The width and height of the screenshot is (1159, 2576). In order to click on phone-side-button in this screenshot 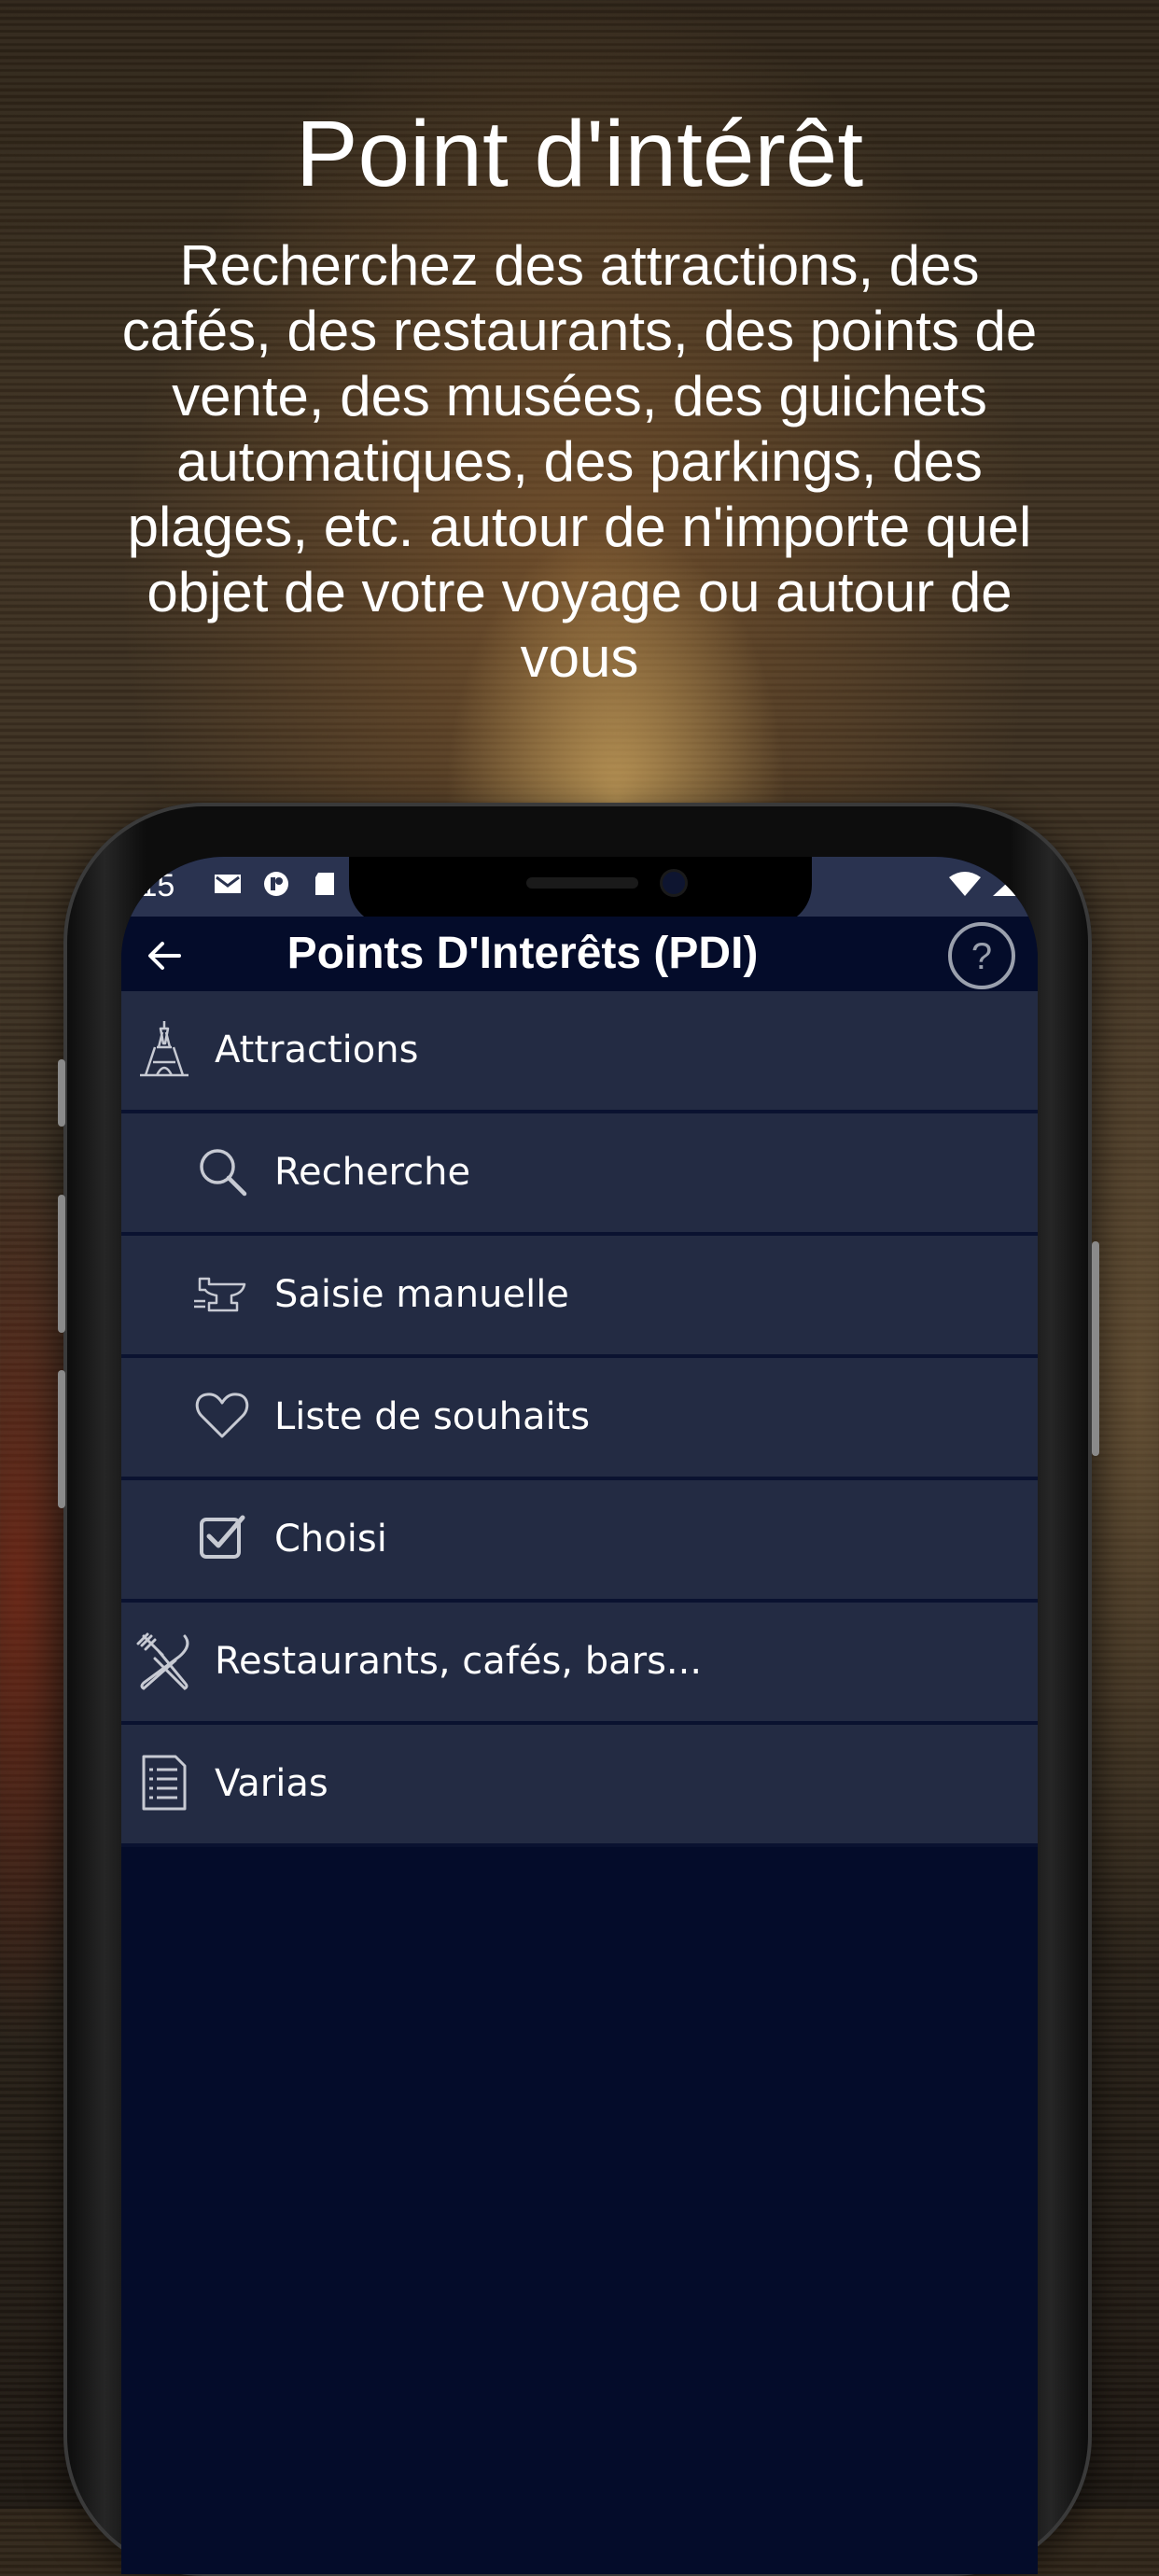, I will do `click(62, 1093)`.